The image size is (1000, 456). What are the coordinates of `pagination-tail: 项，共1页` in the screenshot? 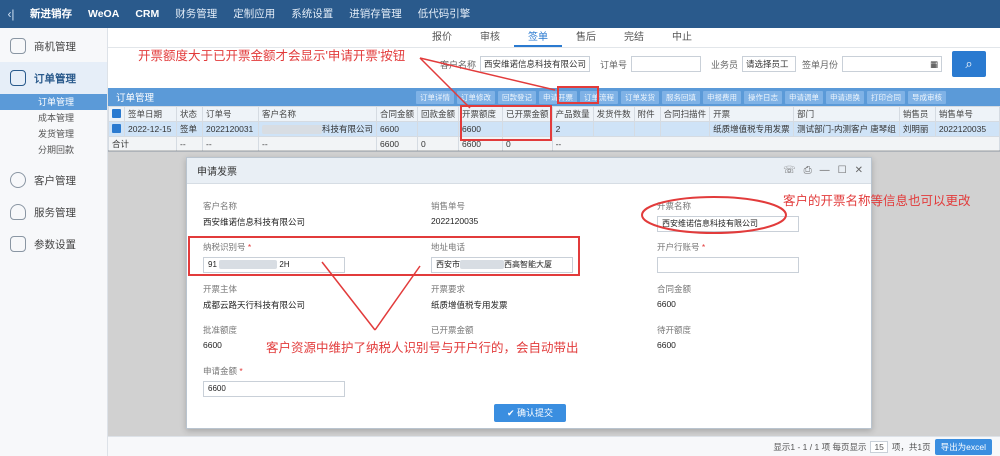 It's located at (911, 446).